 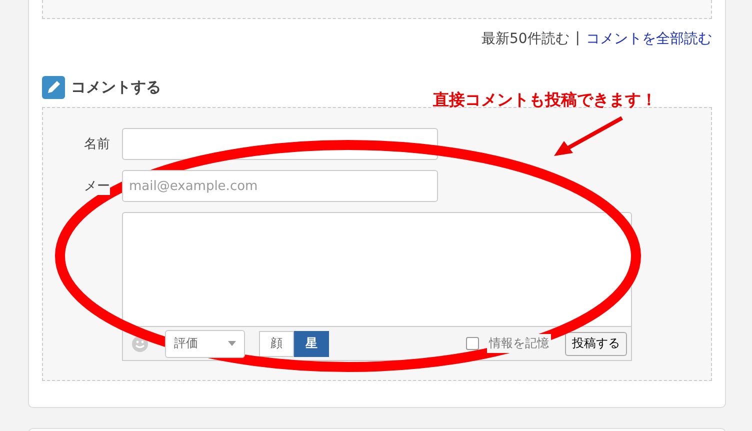 What do you see at coordinates (140, 343) in the screenshot?
I see `smiley-icon` at bounding box center [140, 343].